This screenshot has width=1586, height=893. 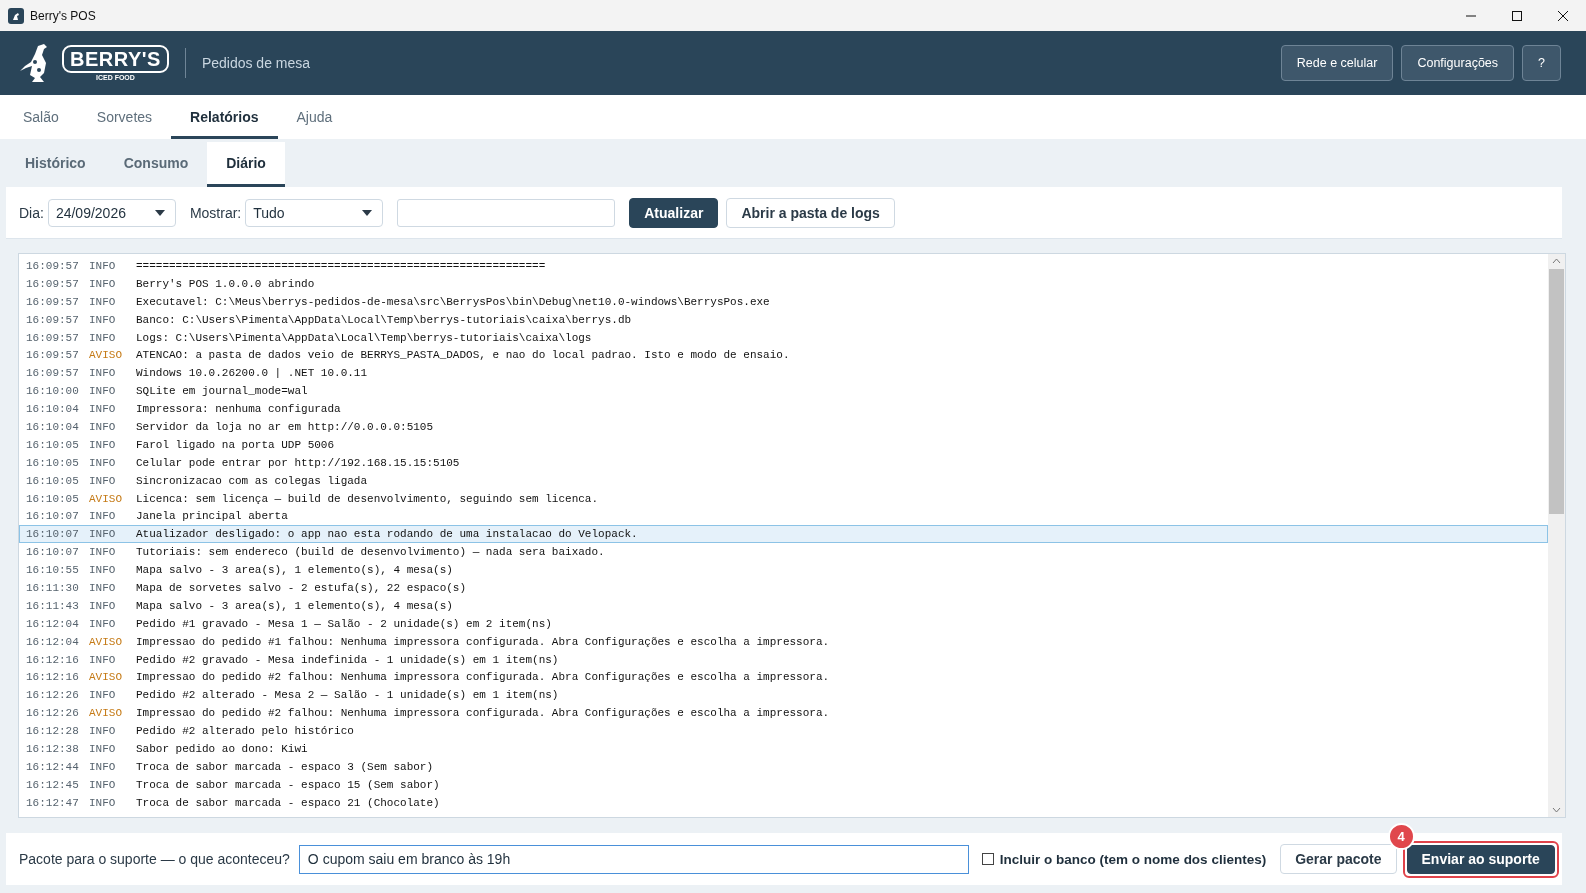 What do you see at coordinates (674, 212) in the screenshot?
I see `refresh-button: Atualizar` at bounding box center [674, 212].